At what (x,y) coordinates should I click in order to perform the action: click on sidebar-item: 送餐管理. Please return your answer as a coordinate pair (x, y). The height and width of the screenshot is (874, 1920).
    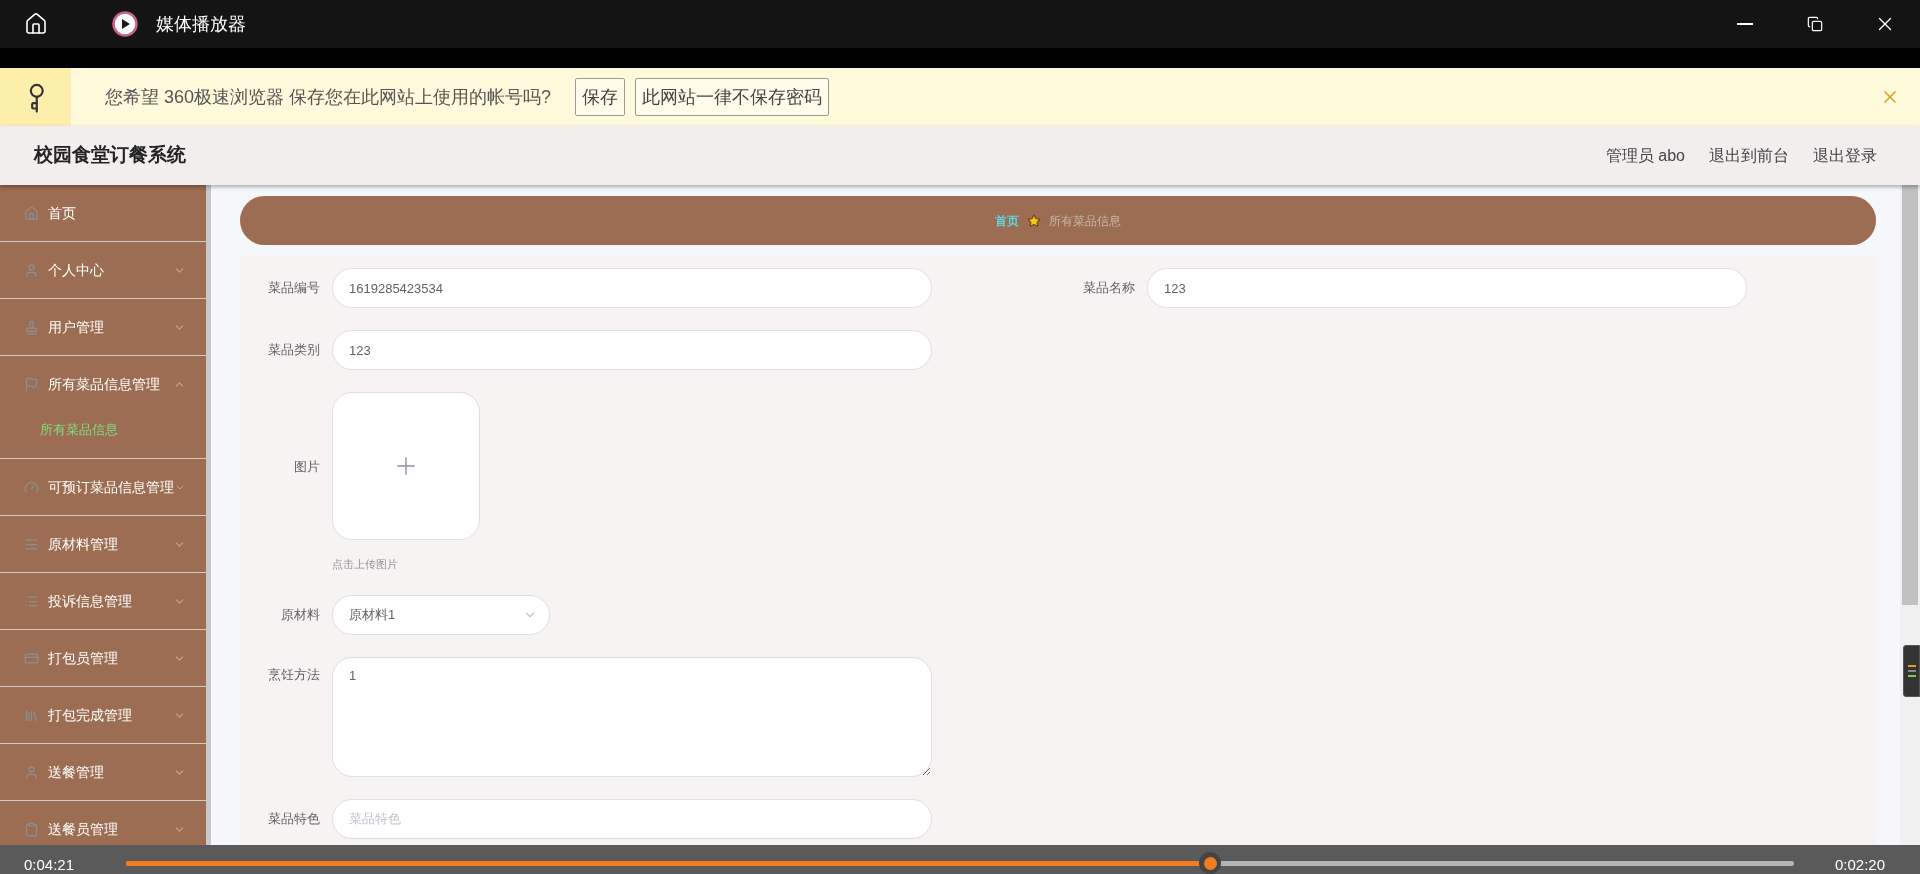
    Looking at the image, I should click on (103, 772).